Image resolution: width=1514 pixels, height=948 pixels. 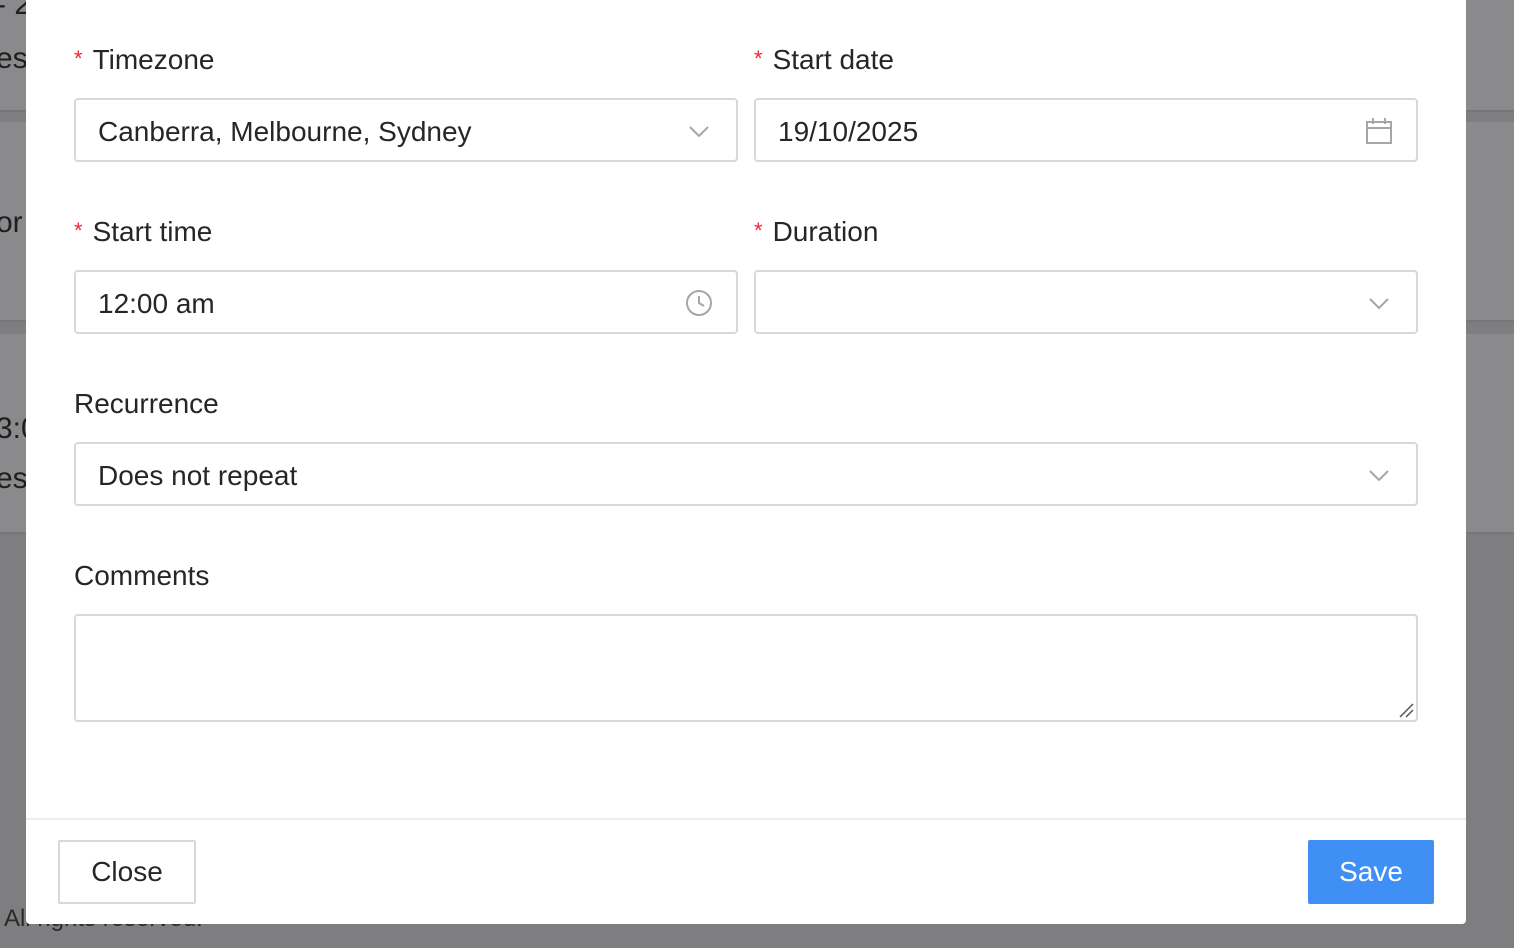 I want to click on recurrence-label: Recurrence, so click(x=146, y=403).